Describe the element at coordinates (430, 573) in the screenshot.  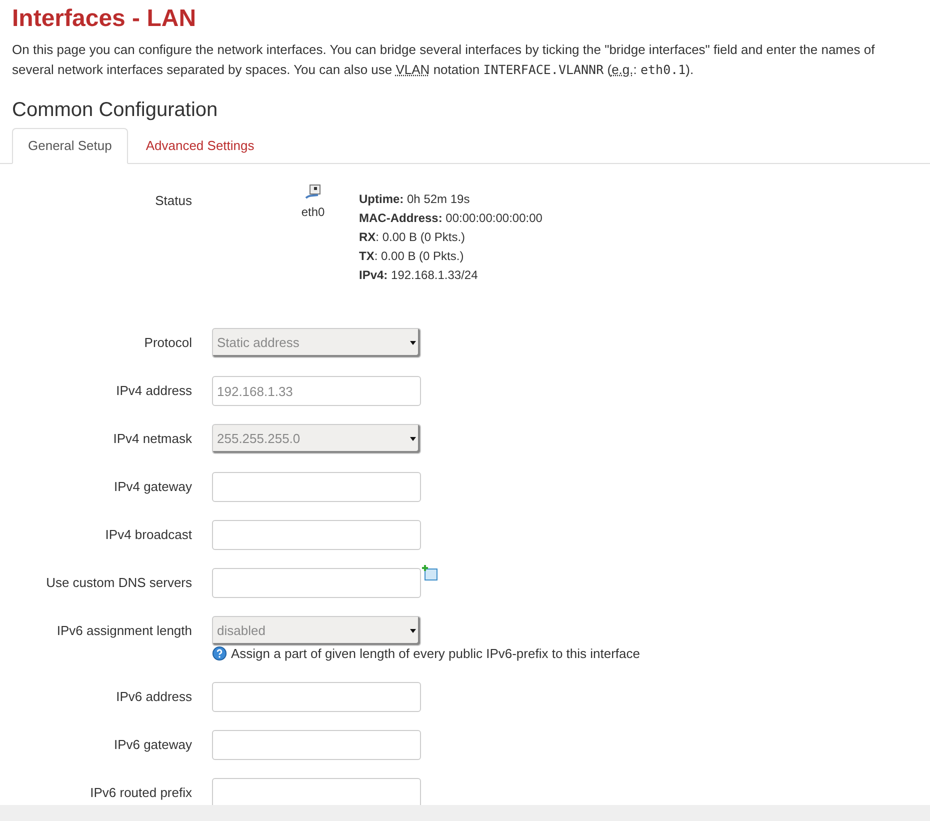
I see `add-icon` at that location.